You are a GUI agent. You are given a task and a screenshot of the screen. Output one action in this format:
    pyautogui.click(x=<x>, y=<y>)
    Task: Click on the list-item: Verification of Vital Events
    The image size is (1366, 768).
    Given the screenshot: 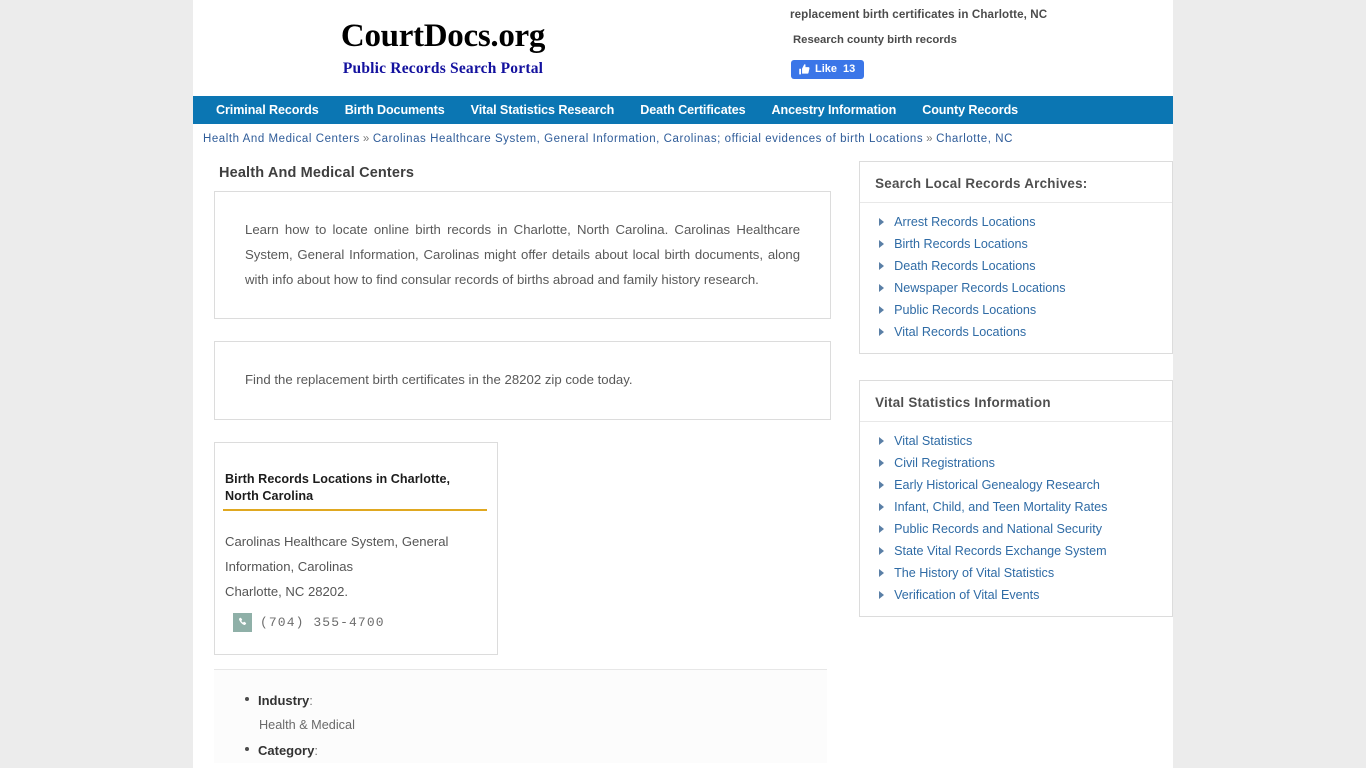 What is the action you would take?
    pyautogui.click(x=1016, y=595)
    